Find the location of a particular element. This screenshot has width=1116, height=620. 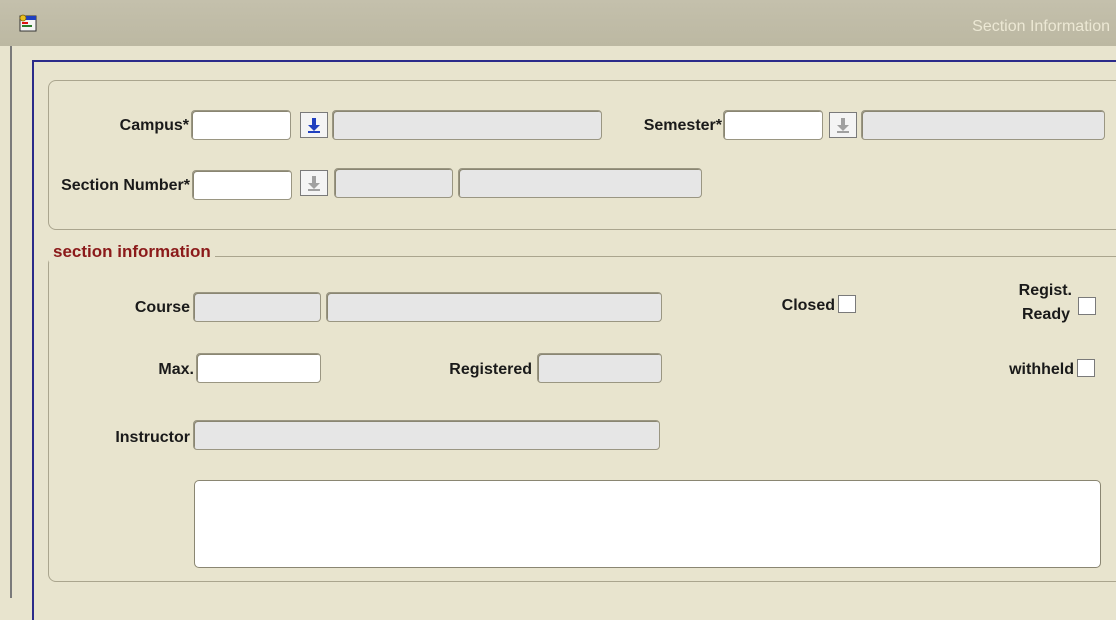

section-number-lov-button is located at coordinates (314, 183).